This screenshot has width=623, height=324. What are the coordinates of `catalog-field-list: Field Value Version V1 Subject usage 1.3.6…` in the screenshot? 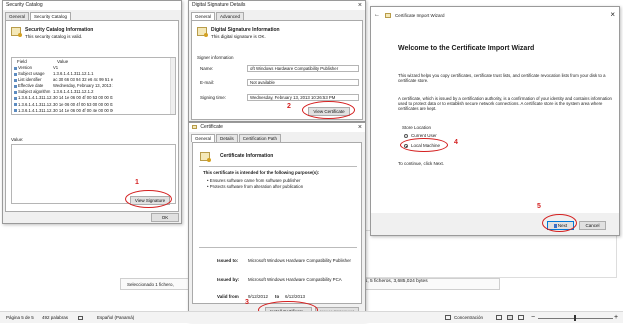 It's located at (93, 86).